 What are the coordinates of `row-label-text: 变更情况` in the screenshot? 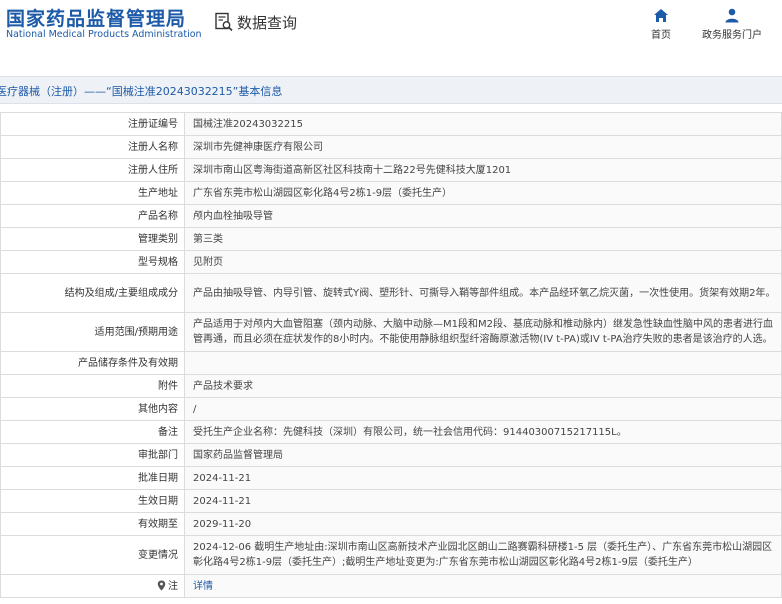 It's located at (158, 555).